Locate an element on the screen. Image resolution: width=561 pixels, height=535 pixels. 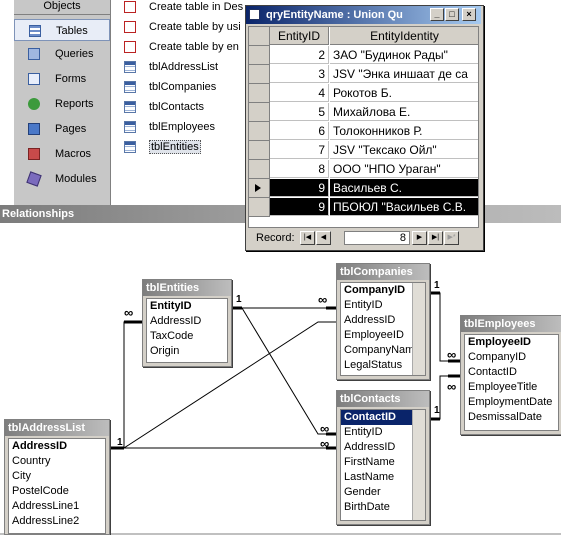
cell-entityidentity: Рокотов Б. is located at coordinates (404, 93).